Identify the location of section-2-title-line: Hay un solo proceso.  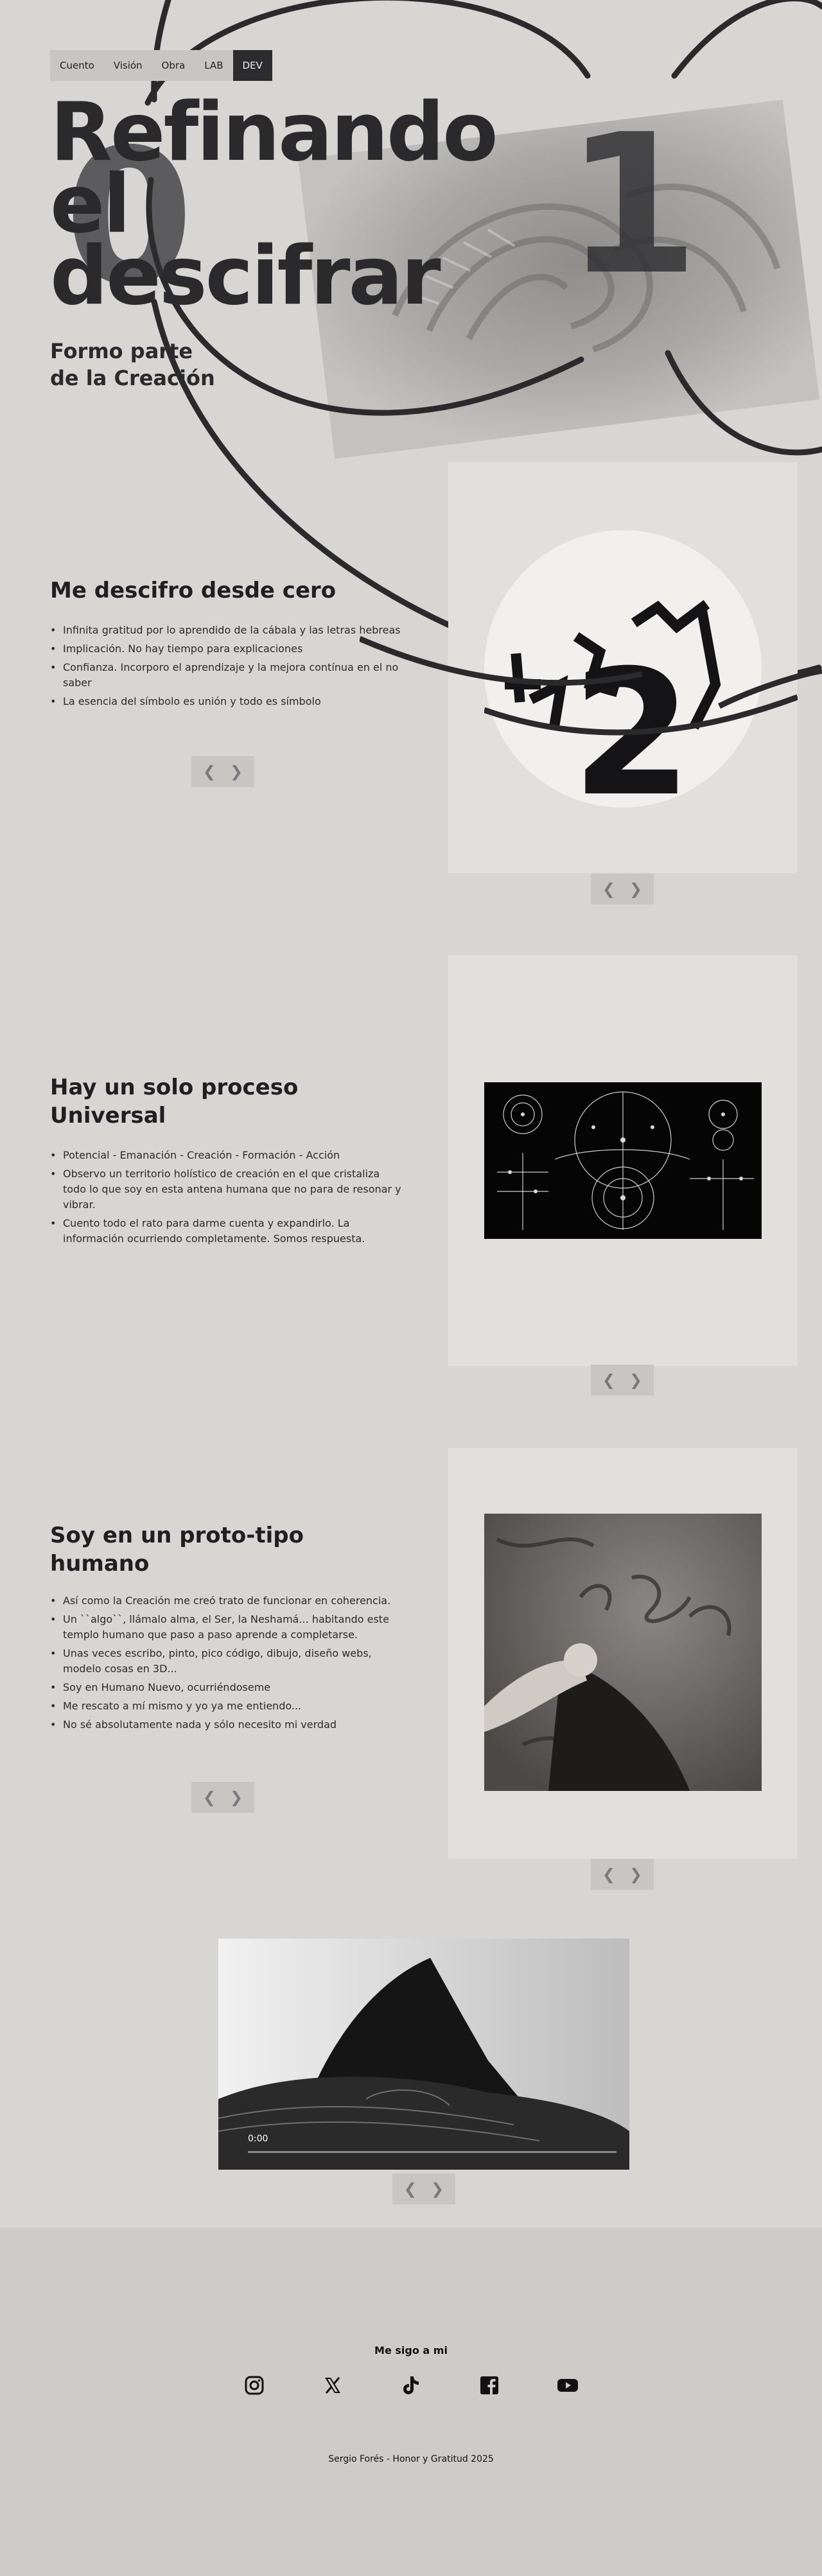
(175, 1088).